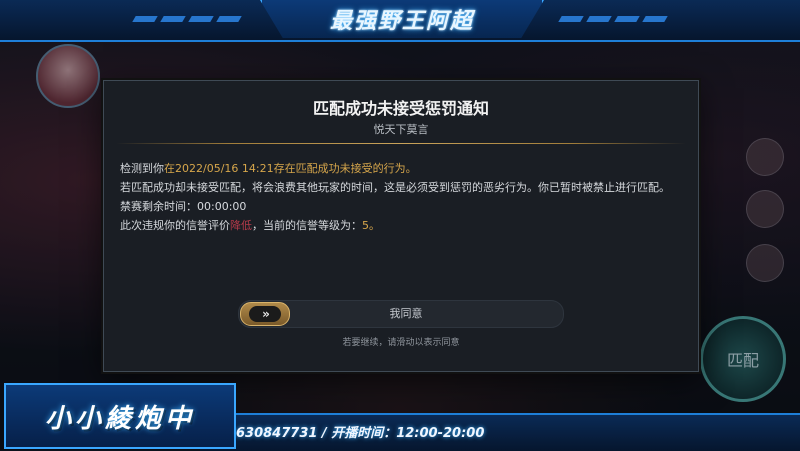 This screenshot has width=800, height=451. Describe the element at coordinates (401, 314) in the screenshot. I see `agree-slider: 我同意 »` at that location.